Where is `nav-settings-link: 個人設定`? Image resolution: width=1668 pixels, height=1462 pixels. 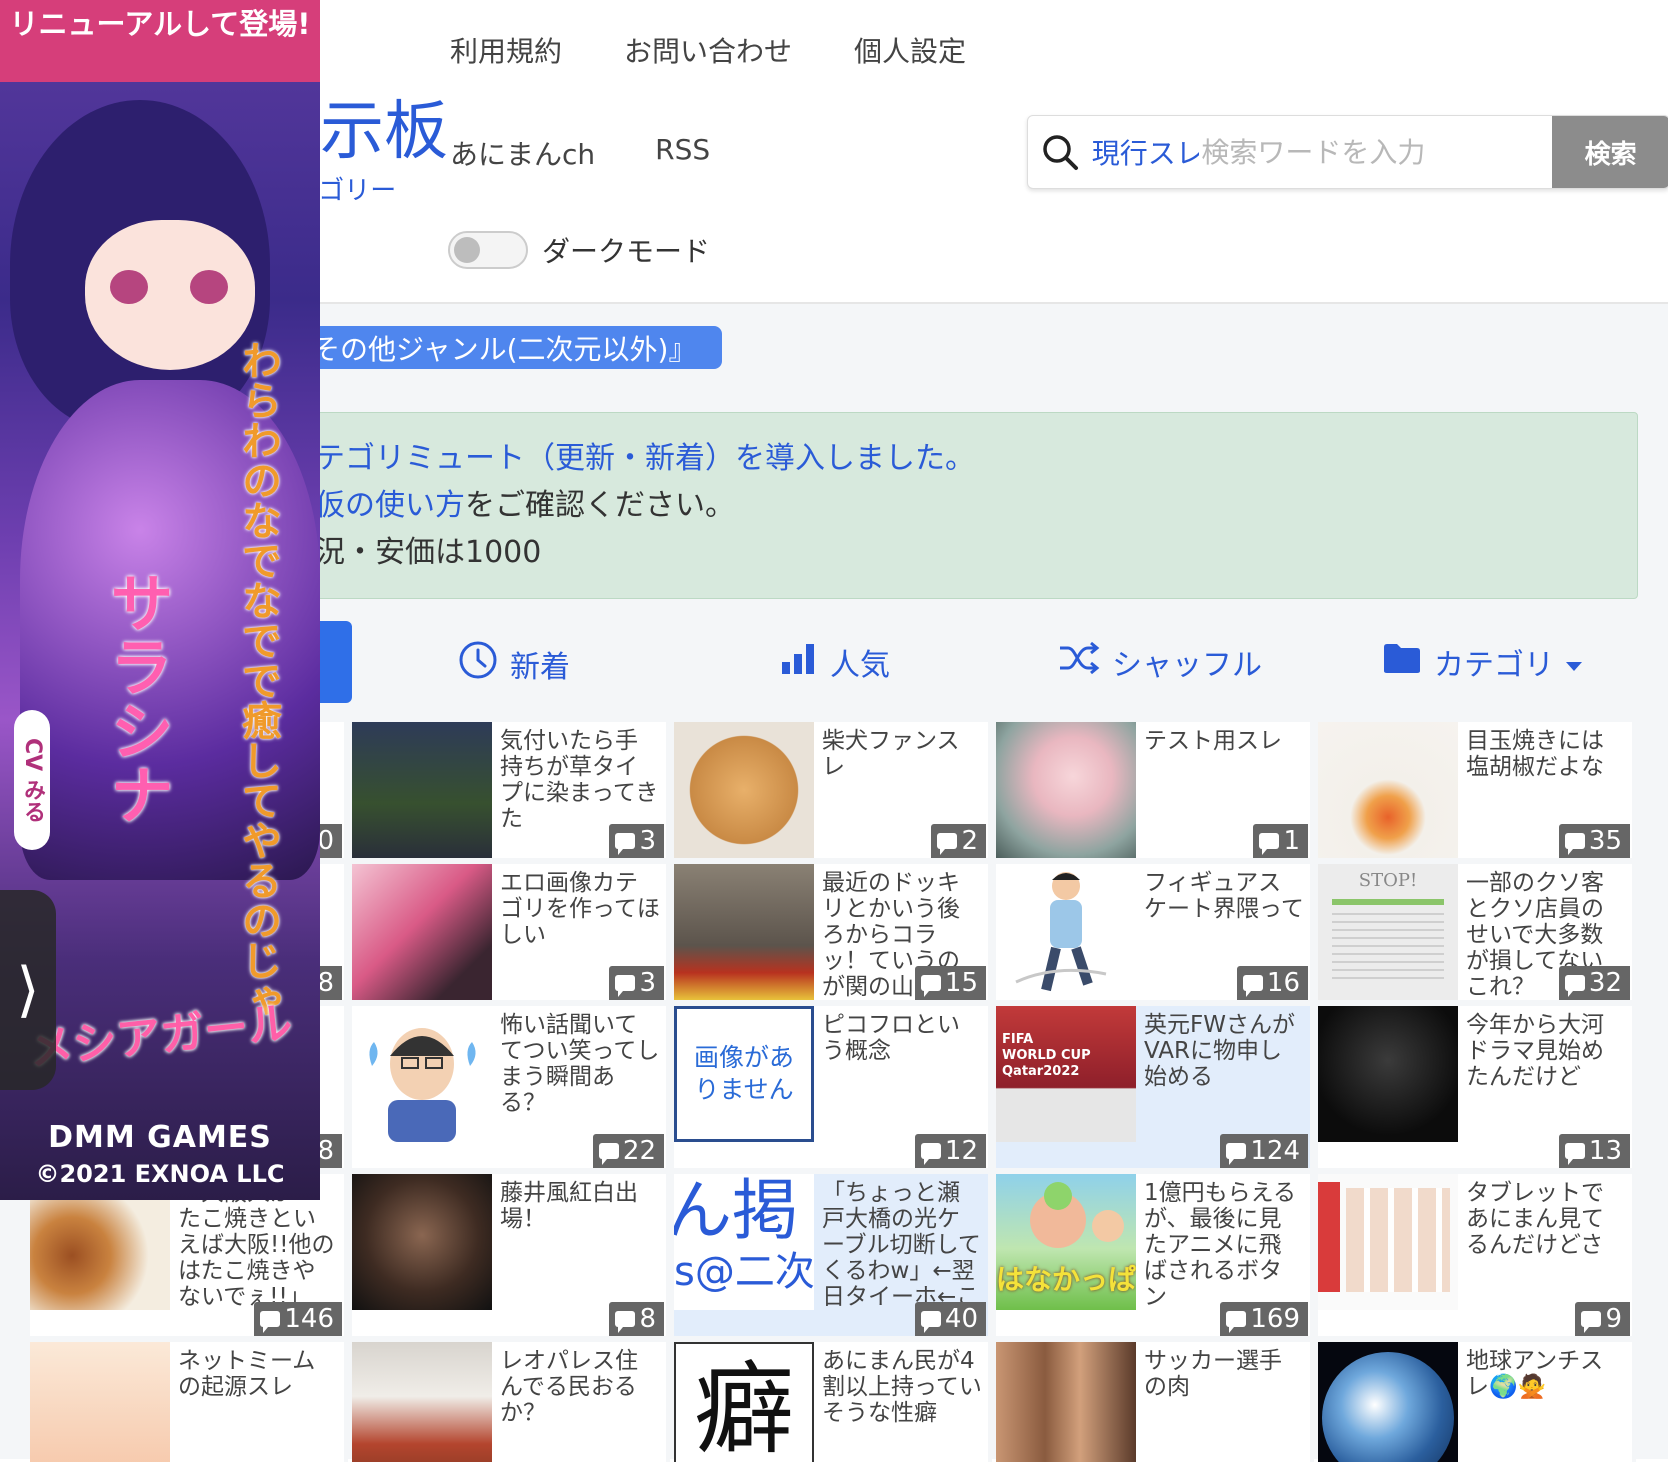
nav-settings-link: 個人設定 is located at coordinates (910, 50).